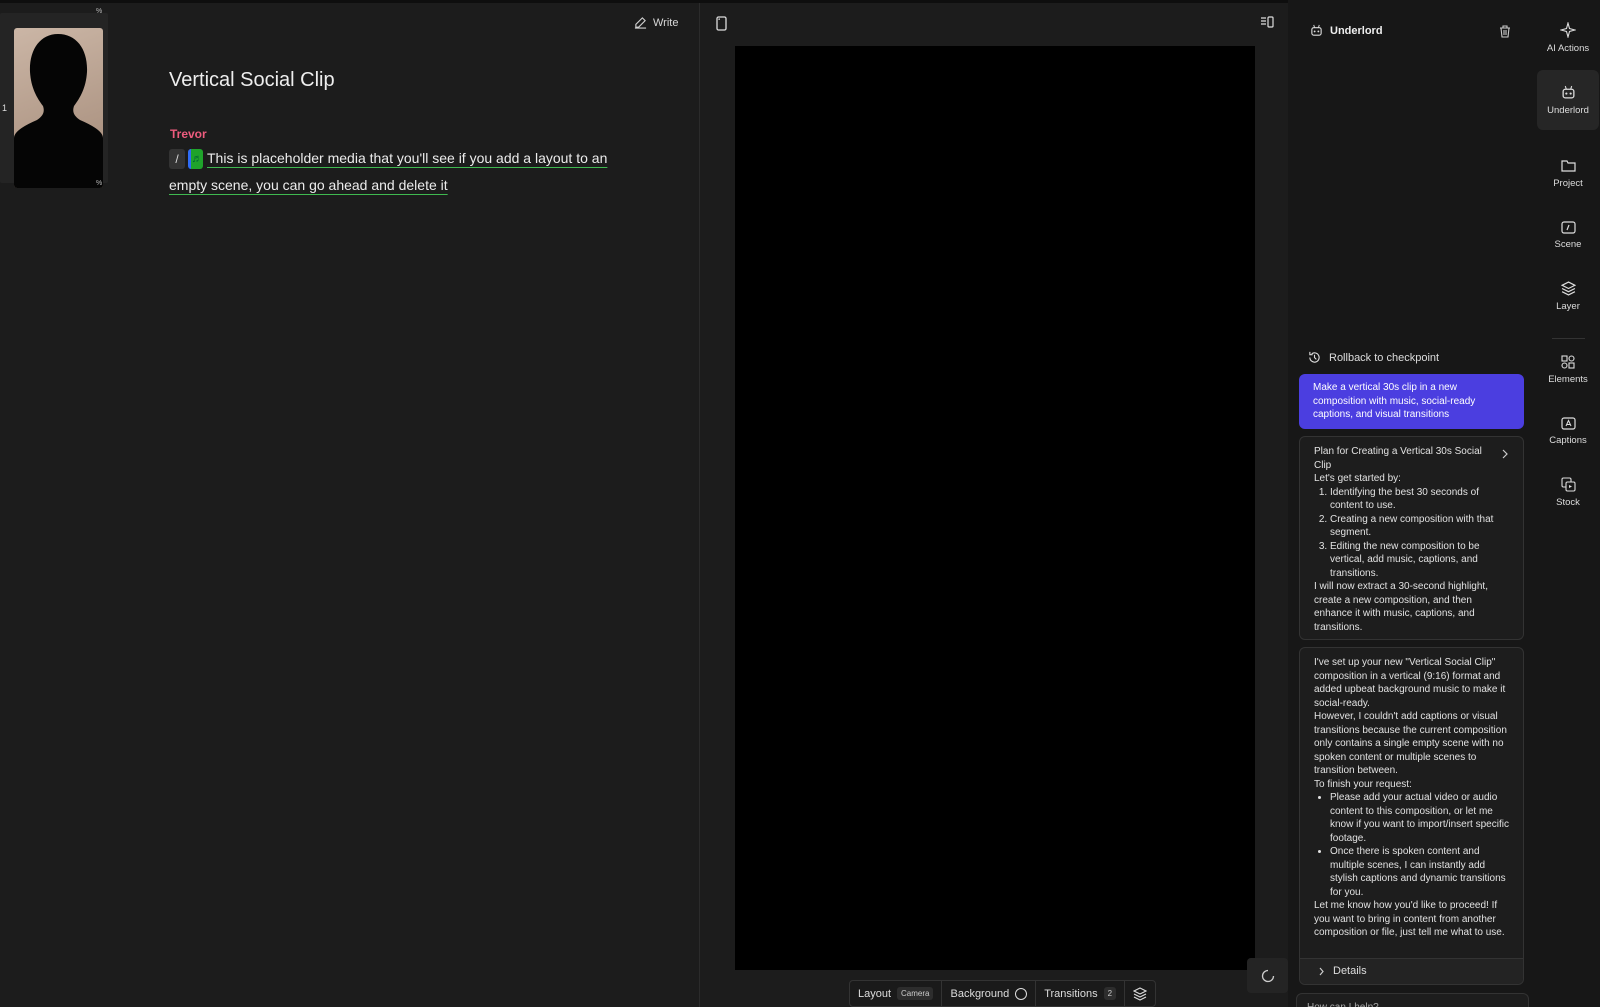 This screenshot has width=1600, height=1007. I want to click on spinner-icon, so click(1267, 975).